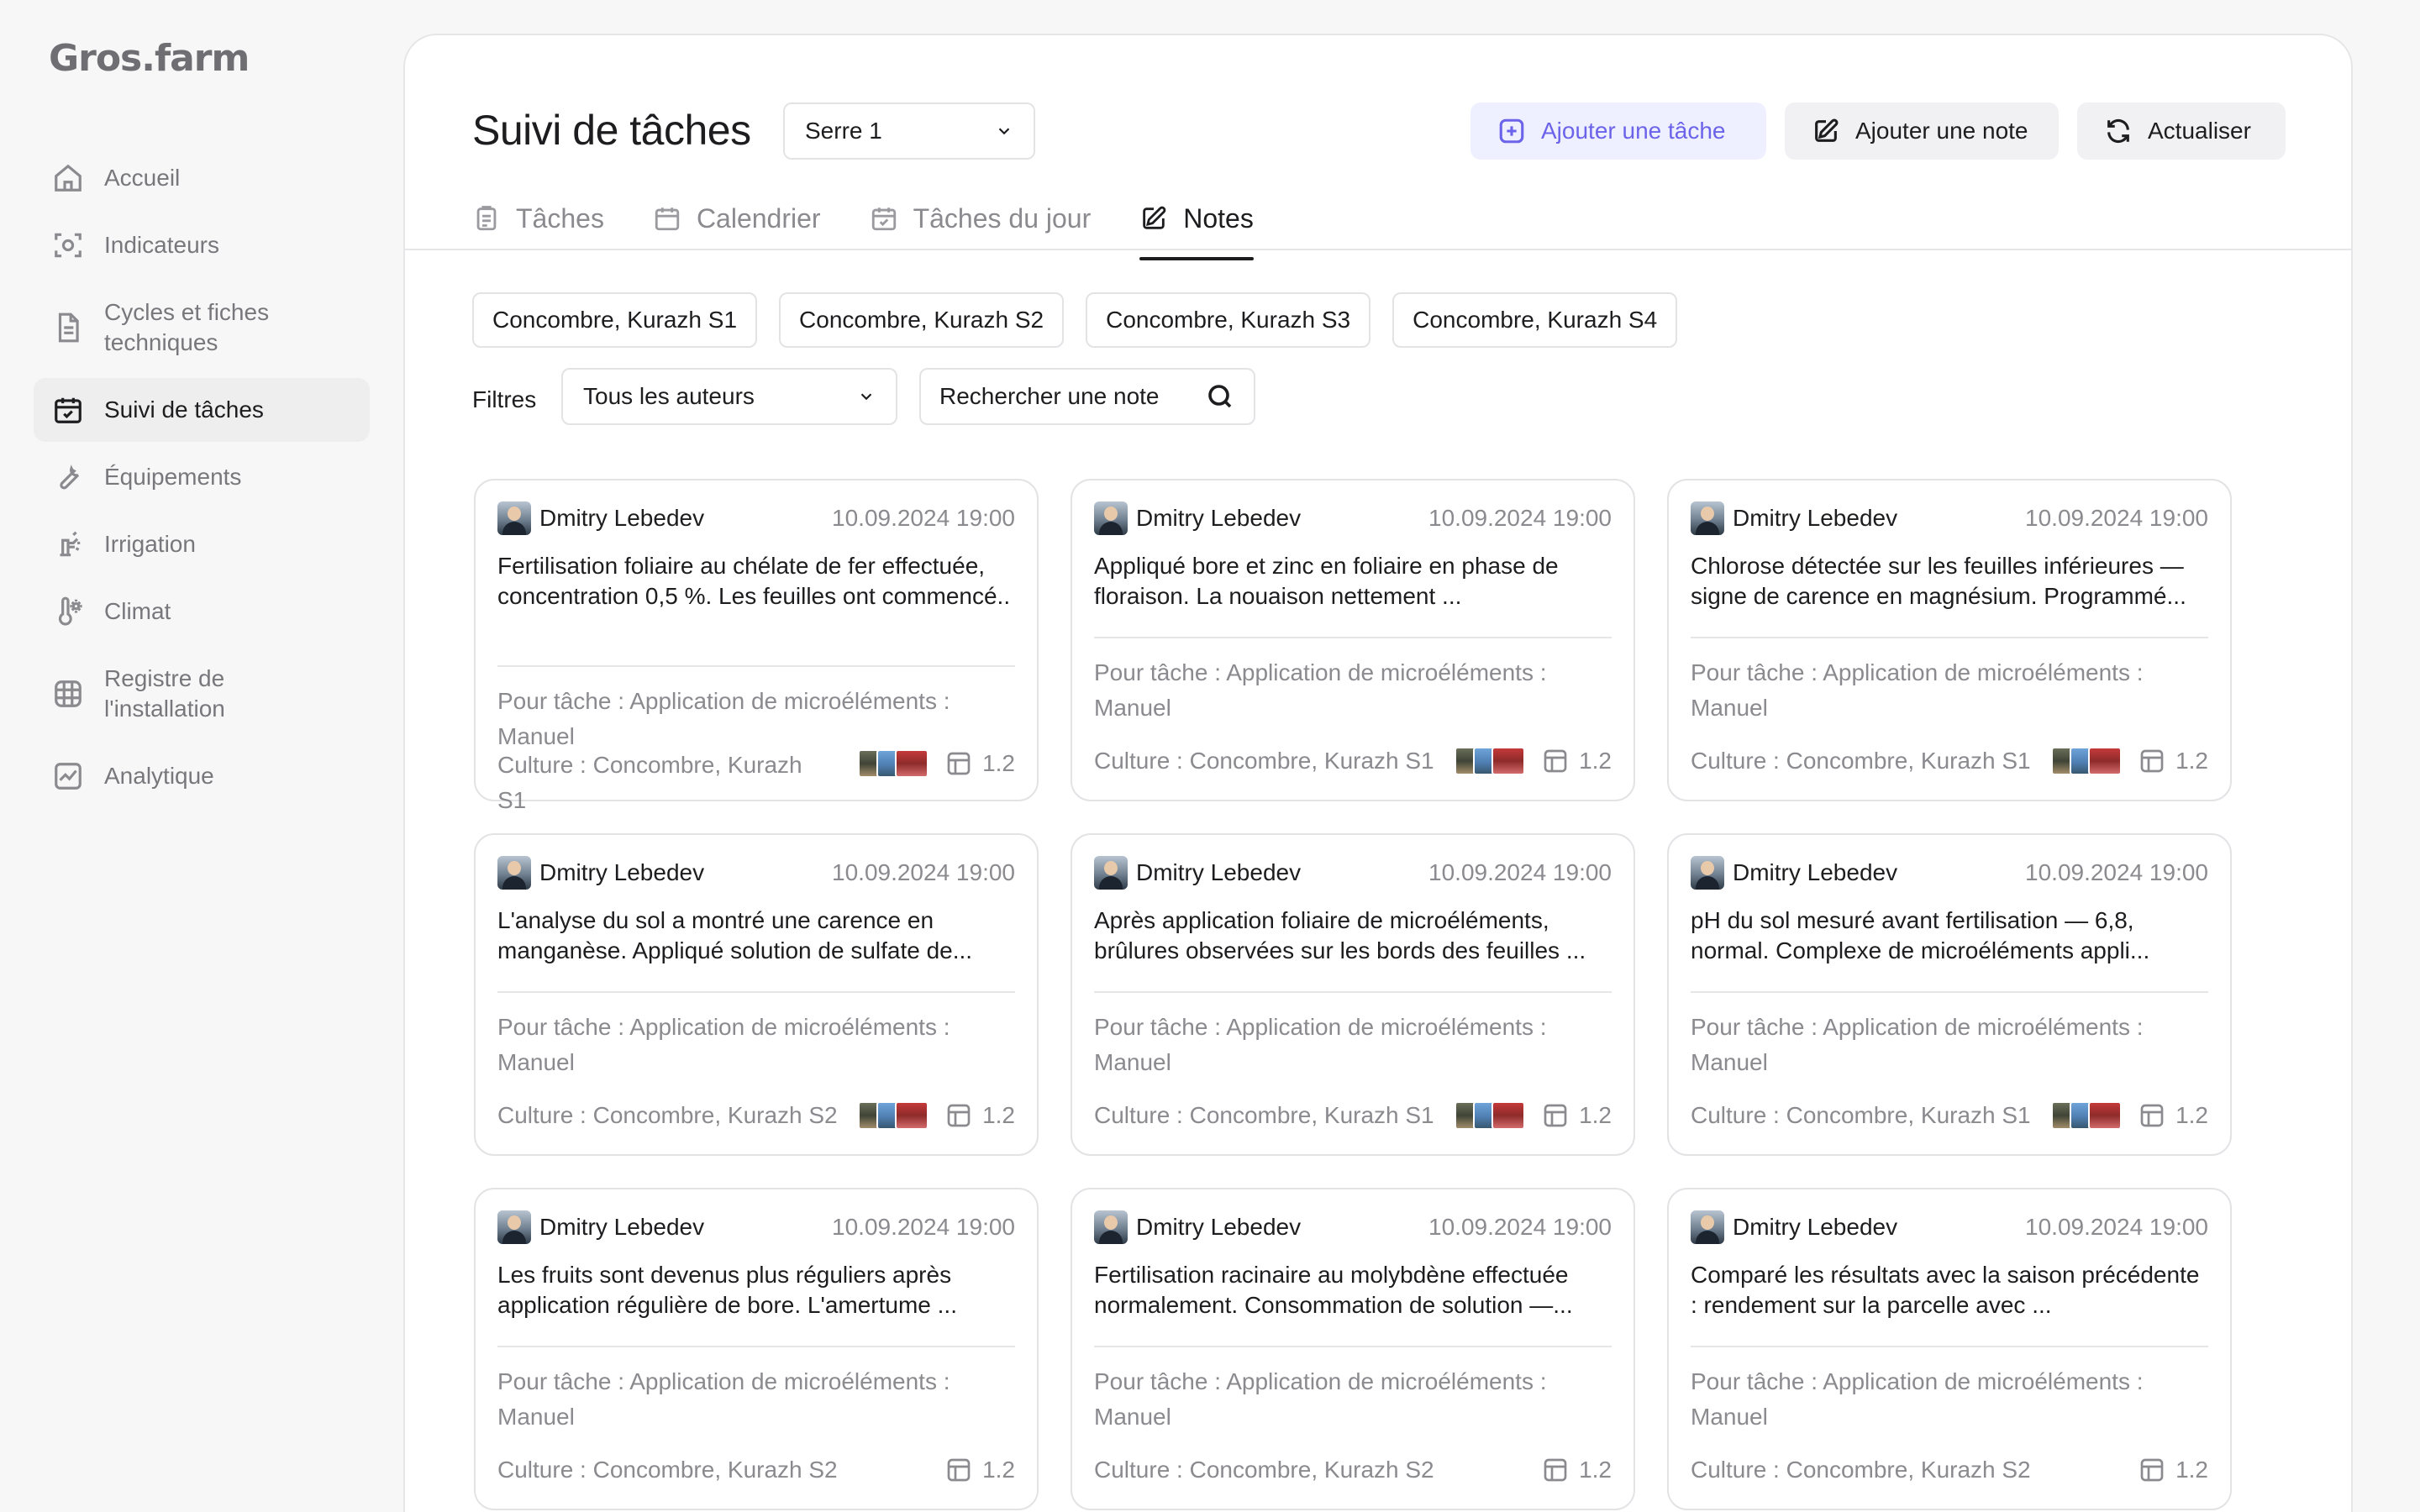 The width and height of the screenshot is (2420, 1512). I want to click on sidebar-item-indicateurs: Indicateurs, so click(202, 245).